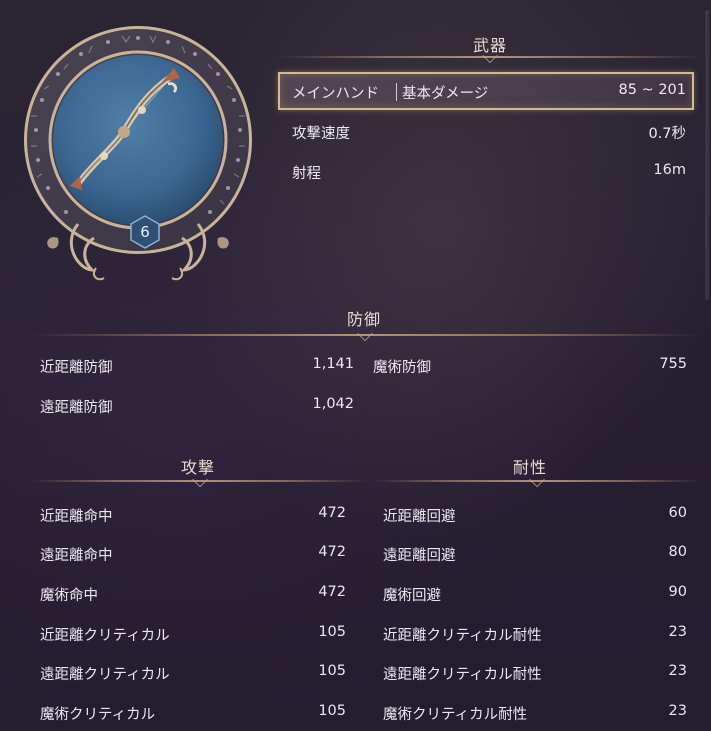 This screenshot has height=731, width=711. I want to click on stat-label: 魔術クリティカル, so click(98, 715).